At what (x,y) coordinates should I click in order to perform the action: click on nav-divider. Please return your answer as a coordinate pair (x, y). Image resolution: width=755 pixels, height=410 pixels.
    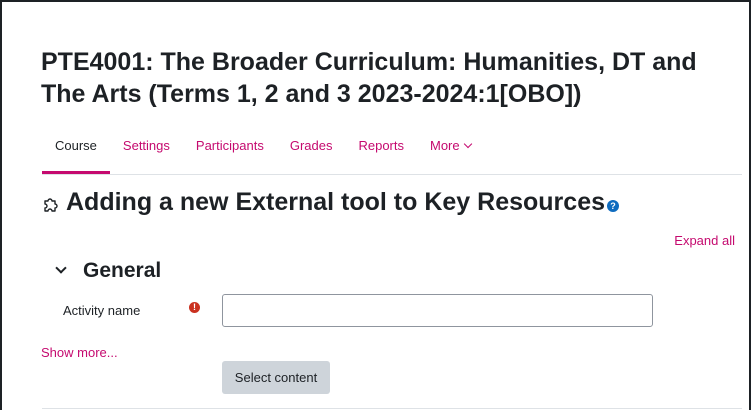
    Looking at the image, I should click on (392, 174).